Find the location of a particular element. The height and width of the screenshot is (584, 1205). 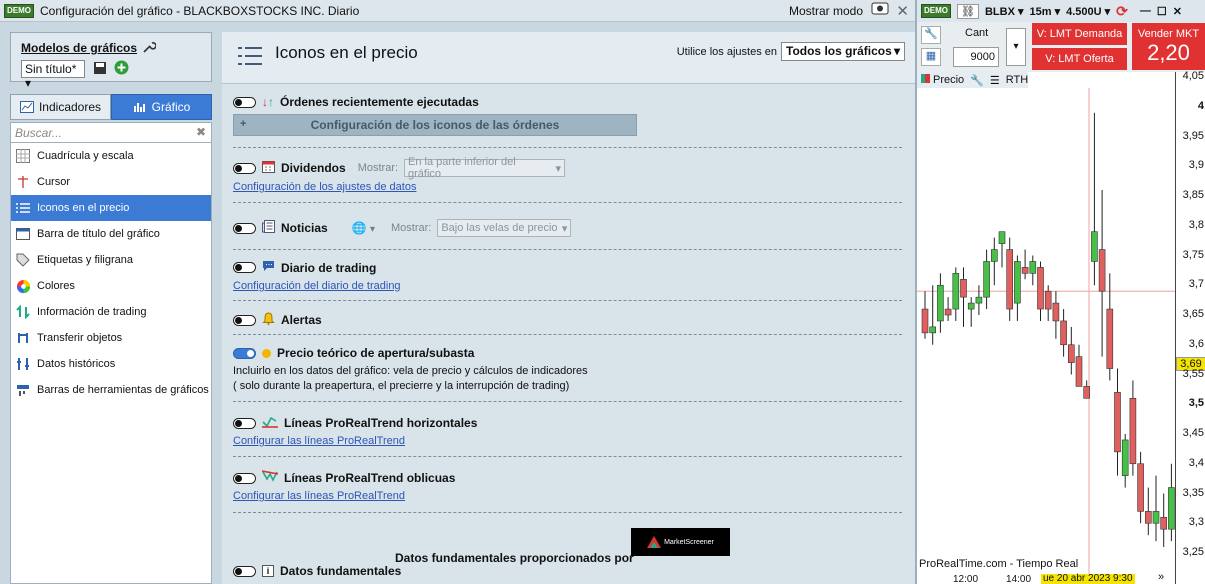

sidebar-item-cursor: Cursor is located at coordinates (111, 182).